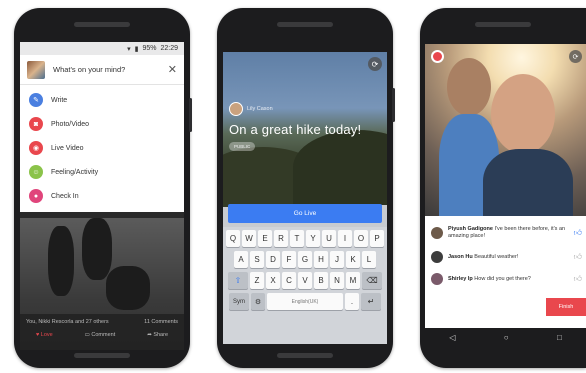 This screenshot has width=586, height=373. I want to click on key-f: F, so click(289, 259).